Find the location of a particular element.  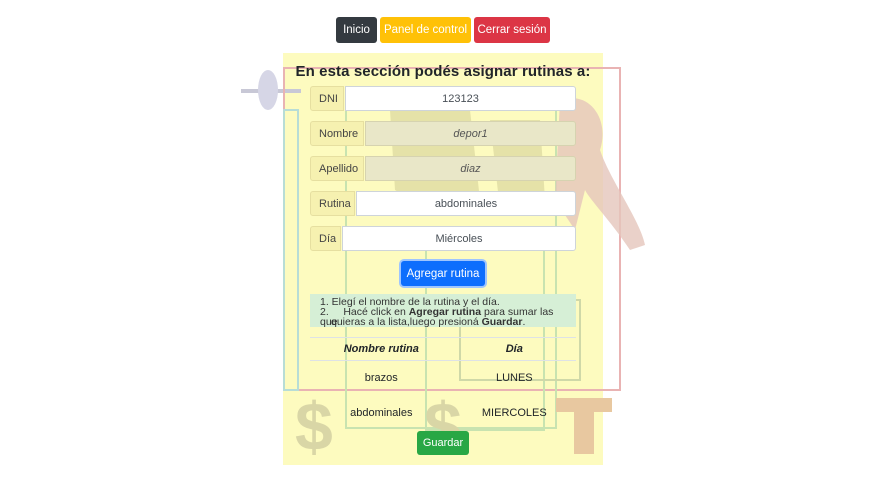

panel-de-control-button: Panel de control is located at coordinates (425, 30).